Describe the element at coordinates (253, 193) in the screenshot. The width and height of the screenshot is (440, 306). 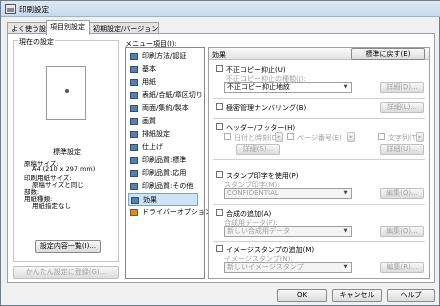
I see `select-value: CONFIDENTIAL` at that location.